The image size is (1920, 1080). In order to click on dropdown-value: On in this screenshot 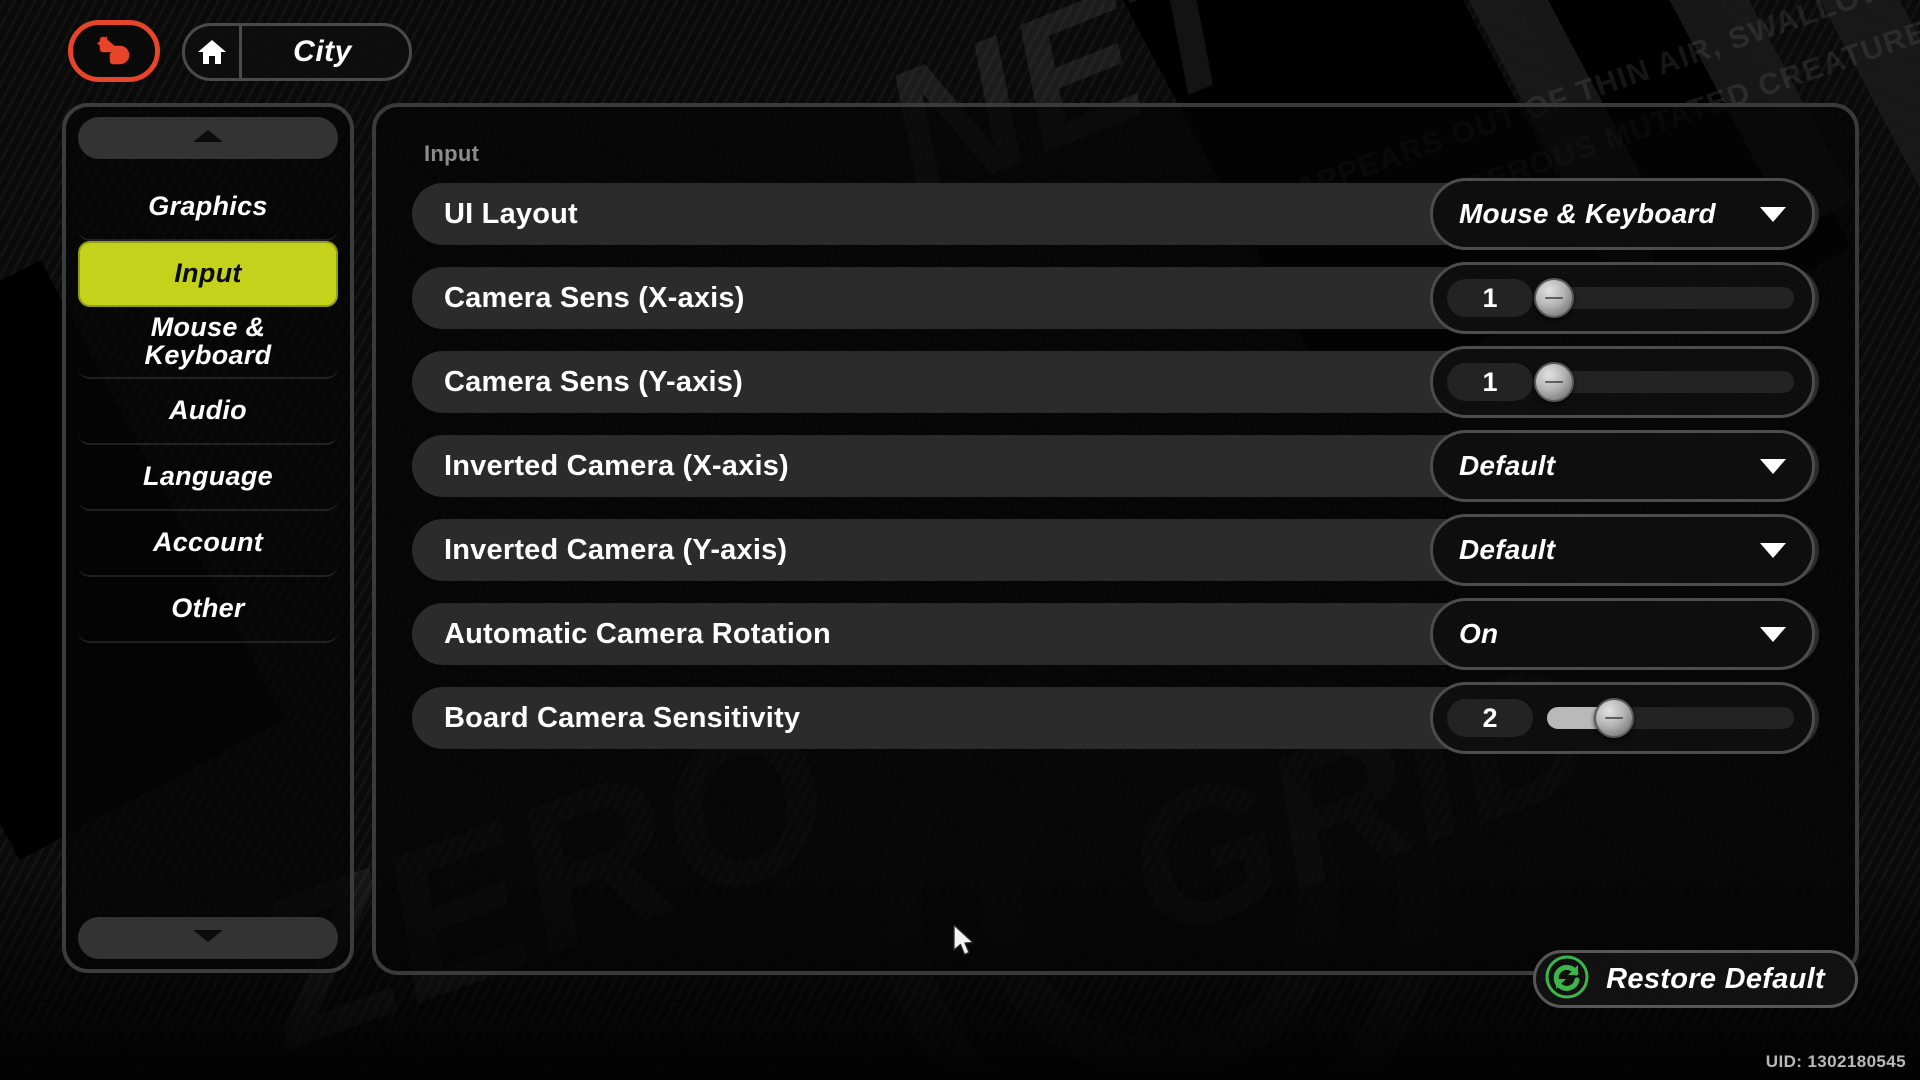, I will do `click(1479, 633)`.